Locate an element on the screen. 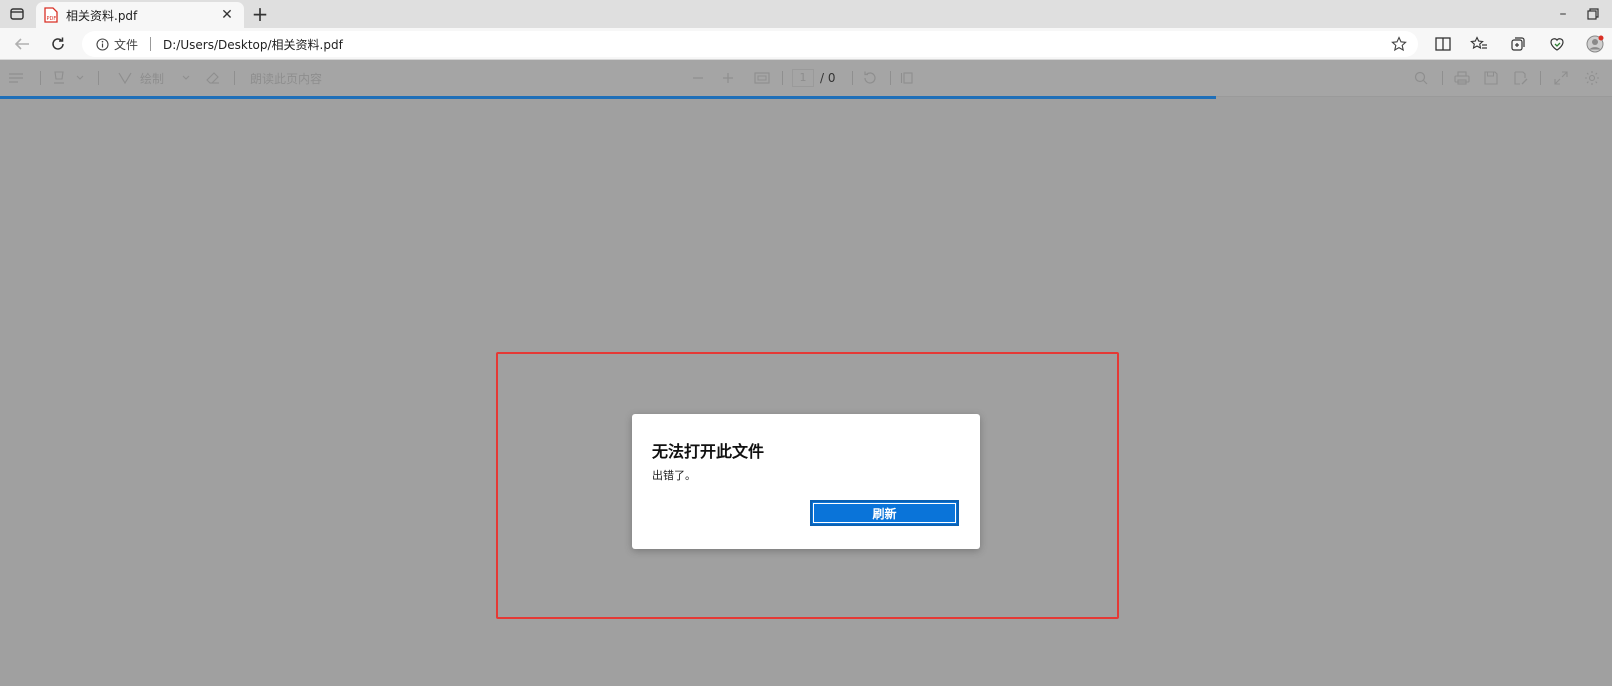  search-icon is located at coordinates (1421, 78).